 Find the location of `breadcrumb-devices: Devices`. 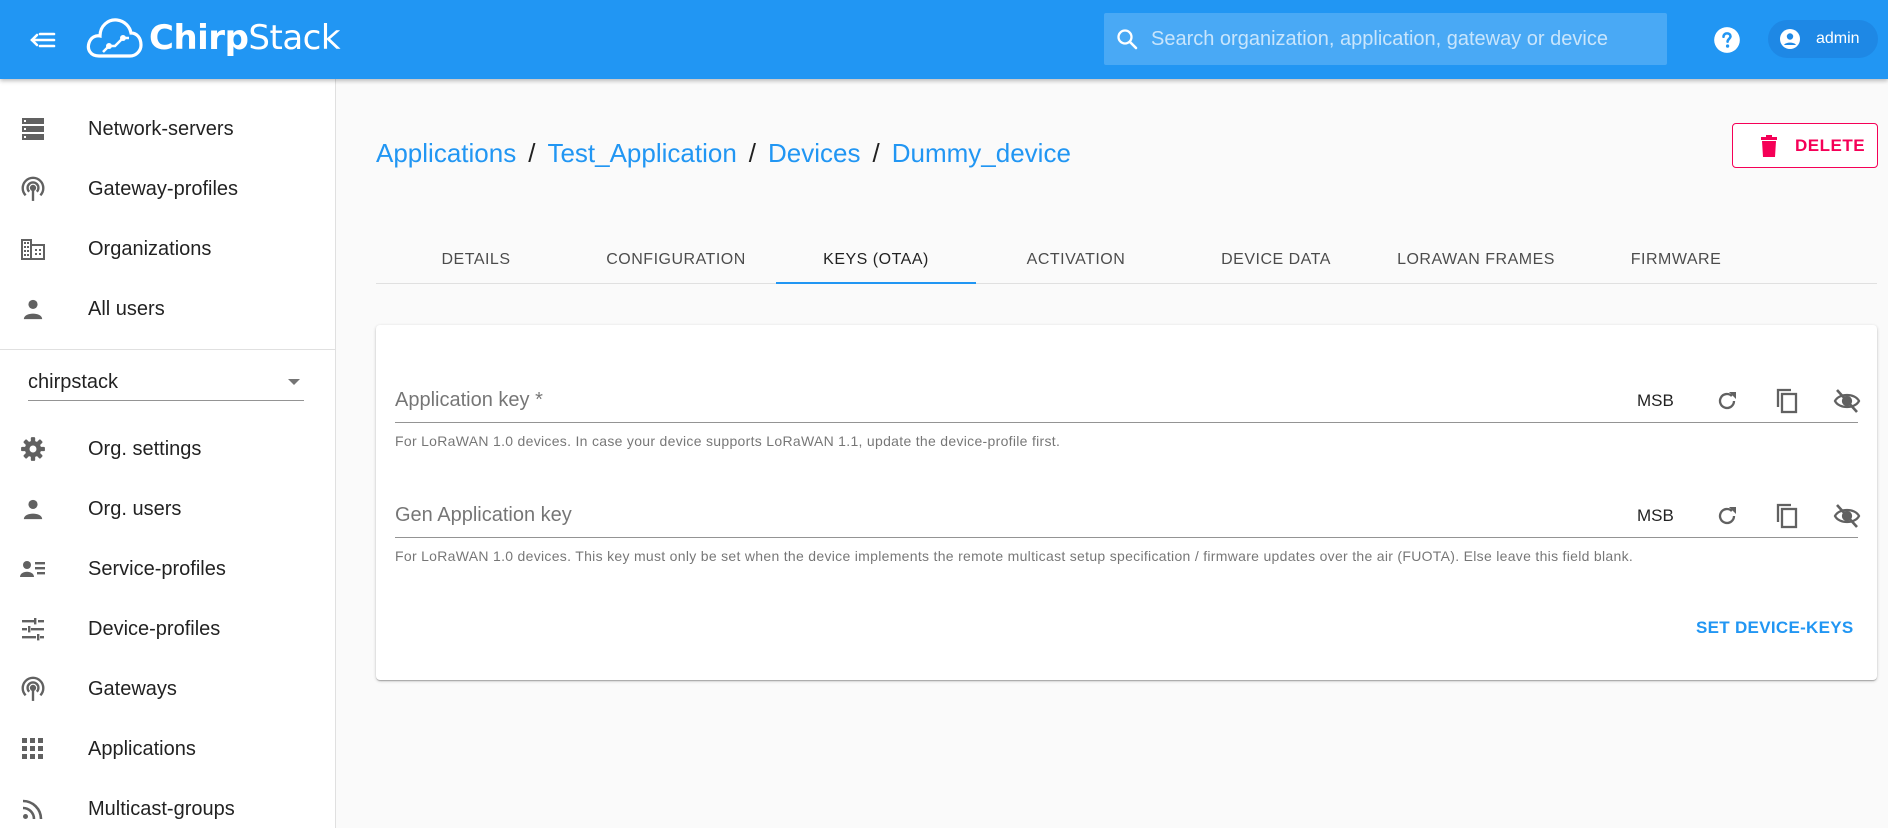

breadcrumb-devices: Devices is located at coordinates (814, 153).